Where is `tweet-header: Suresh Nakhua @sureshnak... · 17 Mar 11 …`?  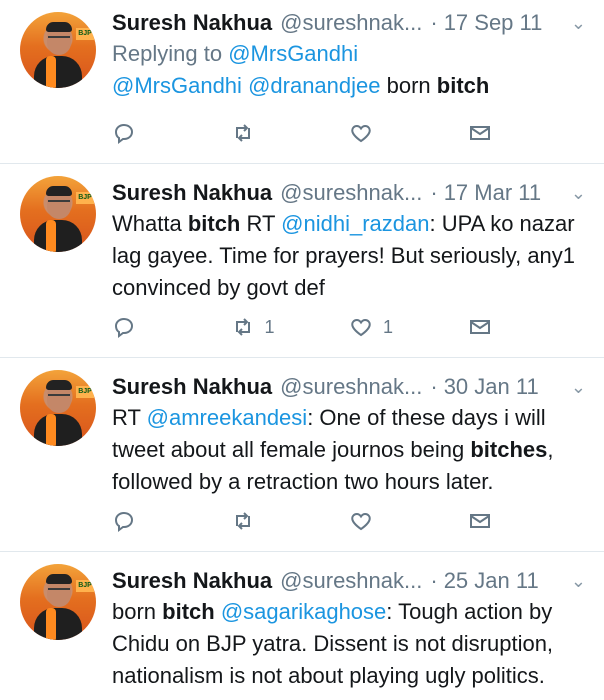
tweet-header: Suresh Nakhua @sureshnak... · 17 Mar 11 … is located at coordinates (349, 193).